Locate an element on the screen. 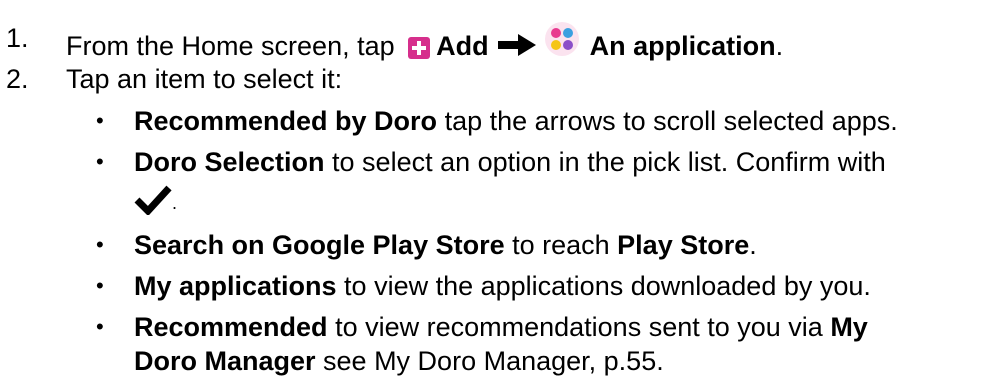 This screenshot has height=385, width=981. arrow-right-icon is located at coordinates (517, 45).